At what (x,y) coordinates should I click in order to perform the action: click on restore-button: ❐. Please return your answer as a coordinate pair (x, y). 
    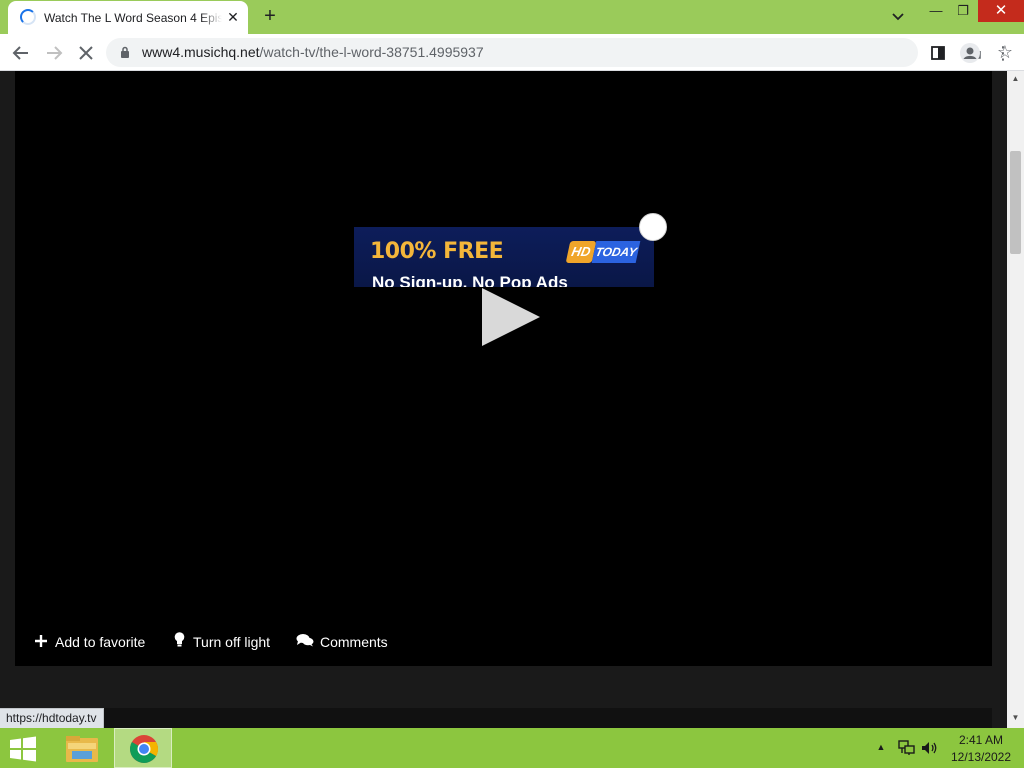
    Looking at the image, I should click on (963, 11).